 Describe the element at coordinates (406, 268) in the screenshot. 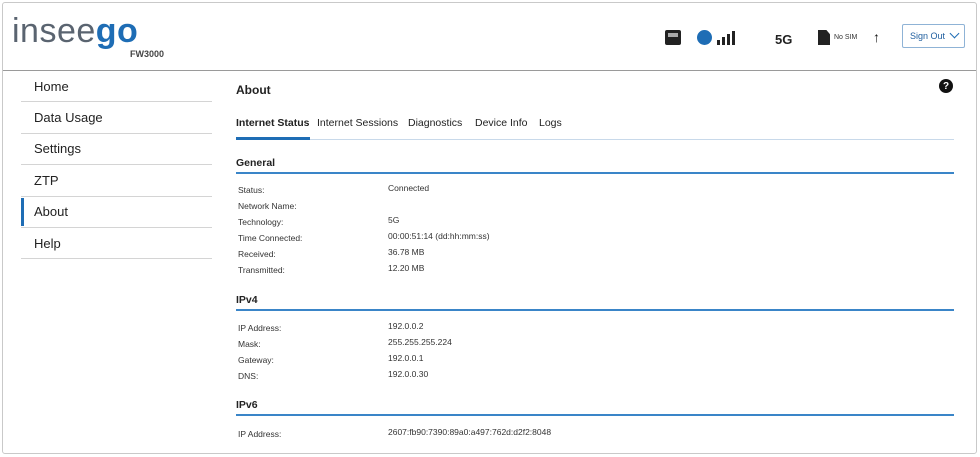

I see `field-value: 12.20 MB` at that location.